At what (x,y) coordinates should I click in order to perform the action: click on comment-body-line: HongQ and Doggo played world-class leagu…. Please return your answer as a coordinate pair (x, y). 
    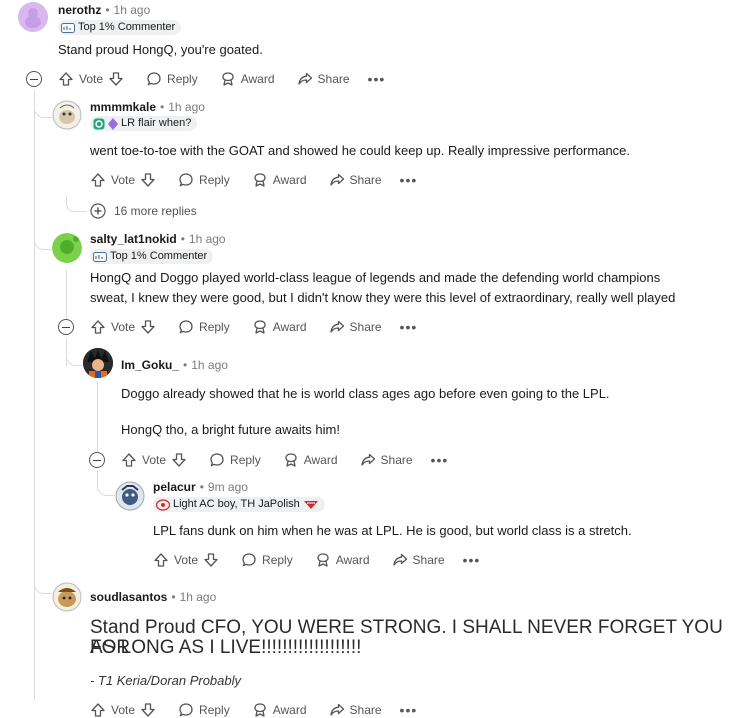
    Looking at the image, I should click on (375, 277).